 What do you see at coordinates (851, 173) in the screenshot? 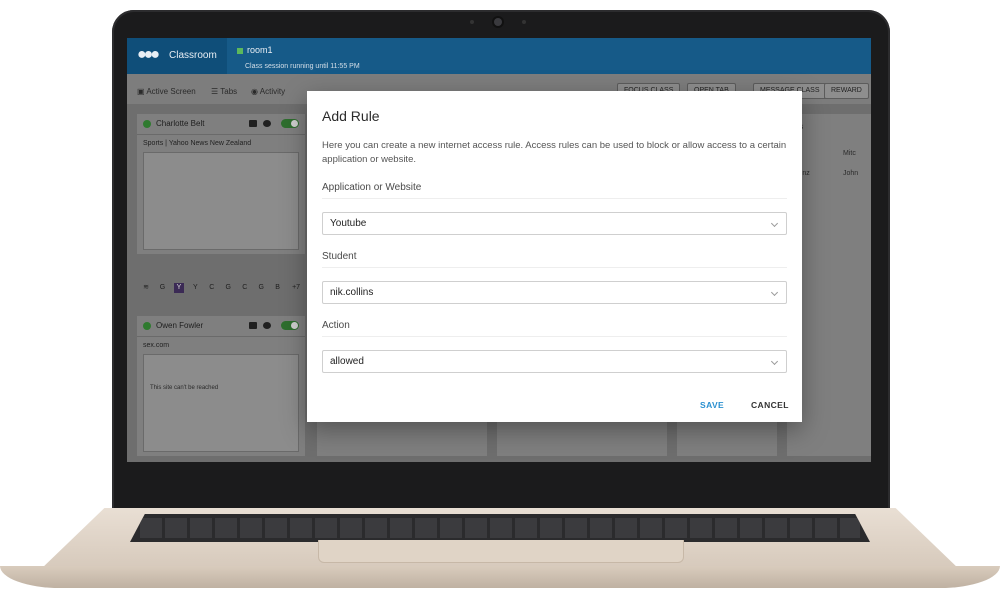
I see `side-row-right: John` at bounding box center [851, 173].